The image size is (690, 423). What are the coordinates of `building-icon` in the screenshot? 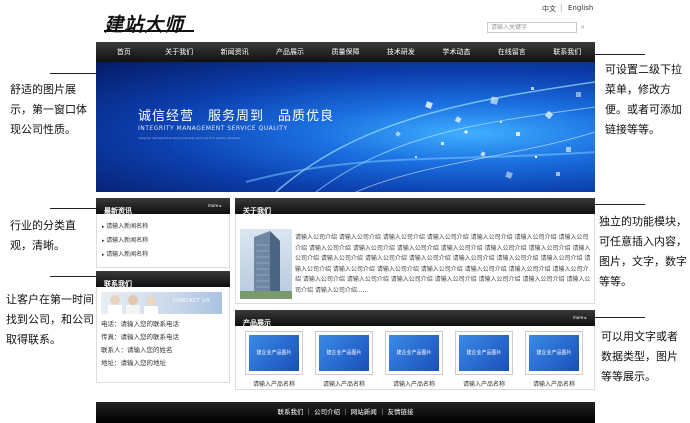 It's located at (266, 265).